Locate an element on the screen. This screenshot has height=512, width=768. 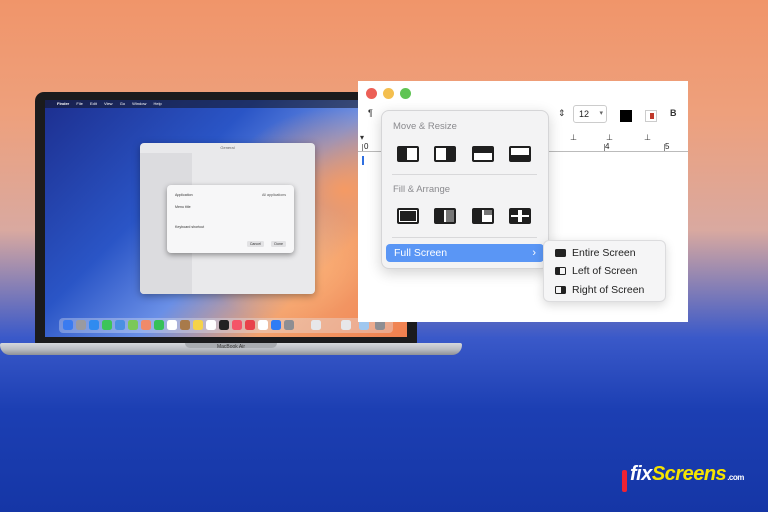
font-size-field: 12 ▾ is located at coordinates (590, 114).